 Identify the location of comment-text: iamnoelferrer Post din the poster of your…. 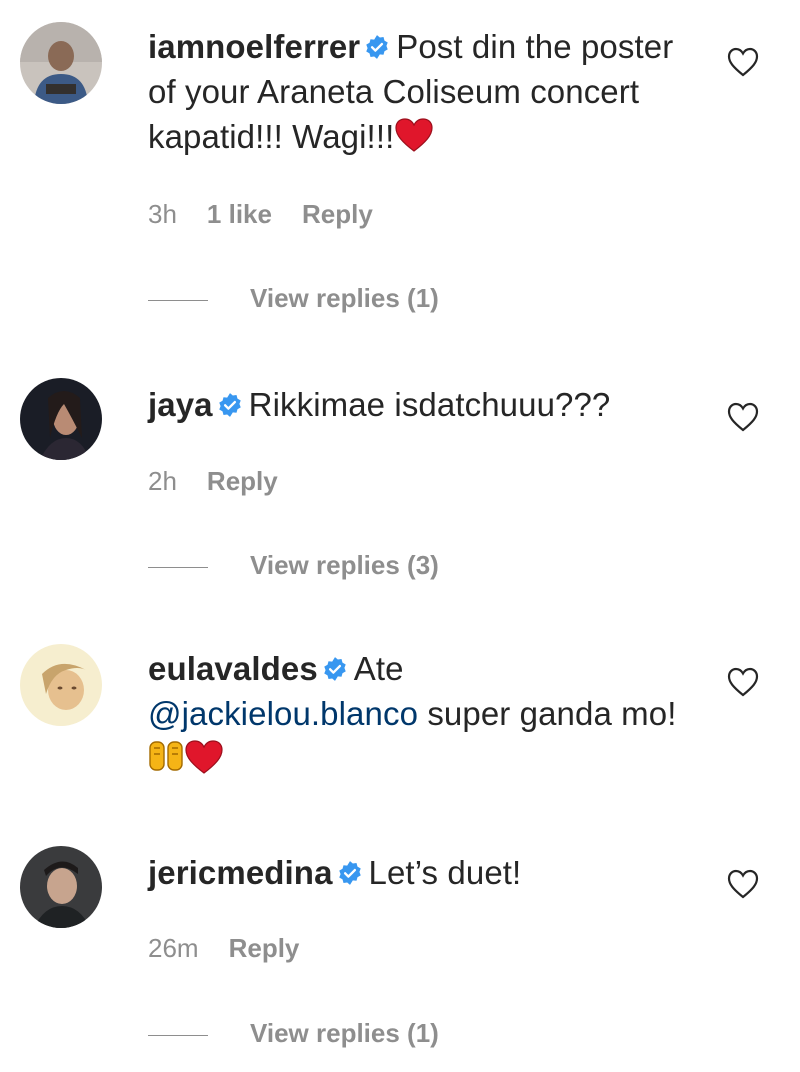
(418, 91).